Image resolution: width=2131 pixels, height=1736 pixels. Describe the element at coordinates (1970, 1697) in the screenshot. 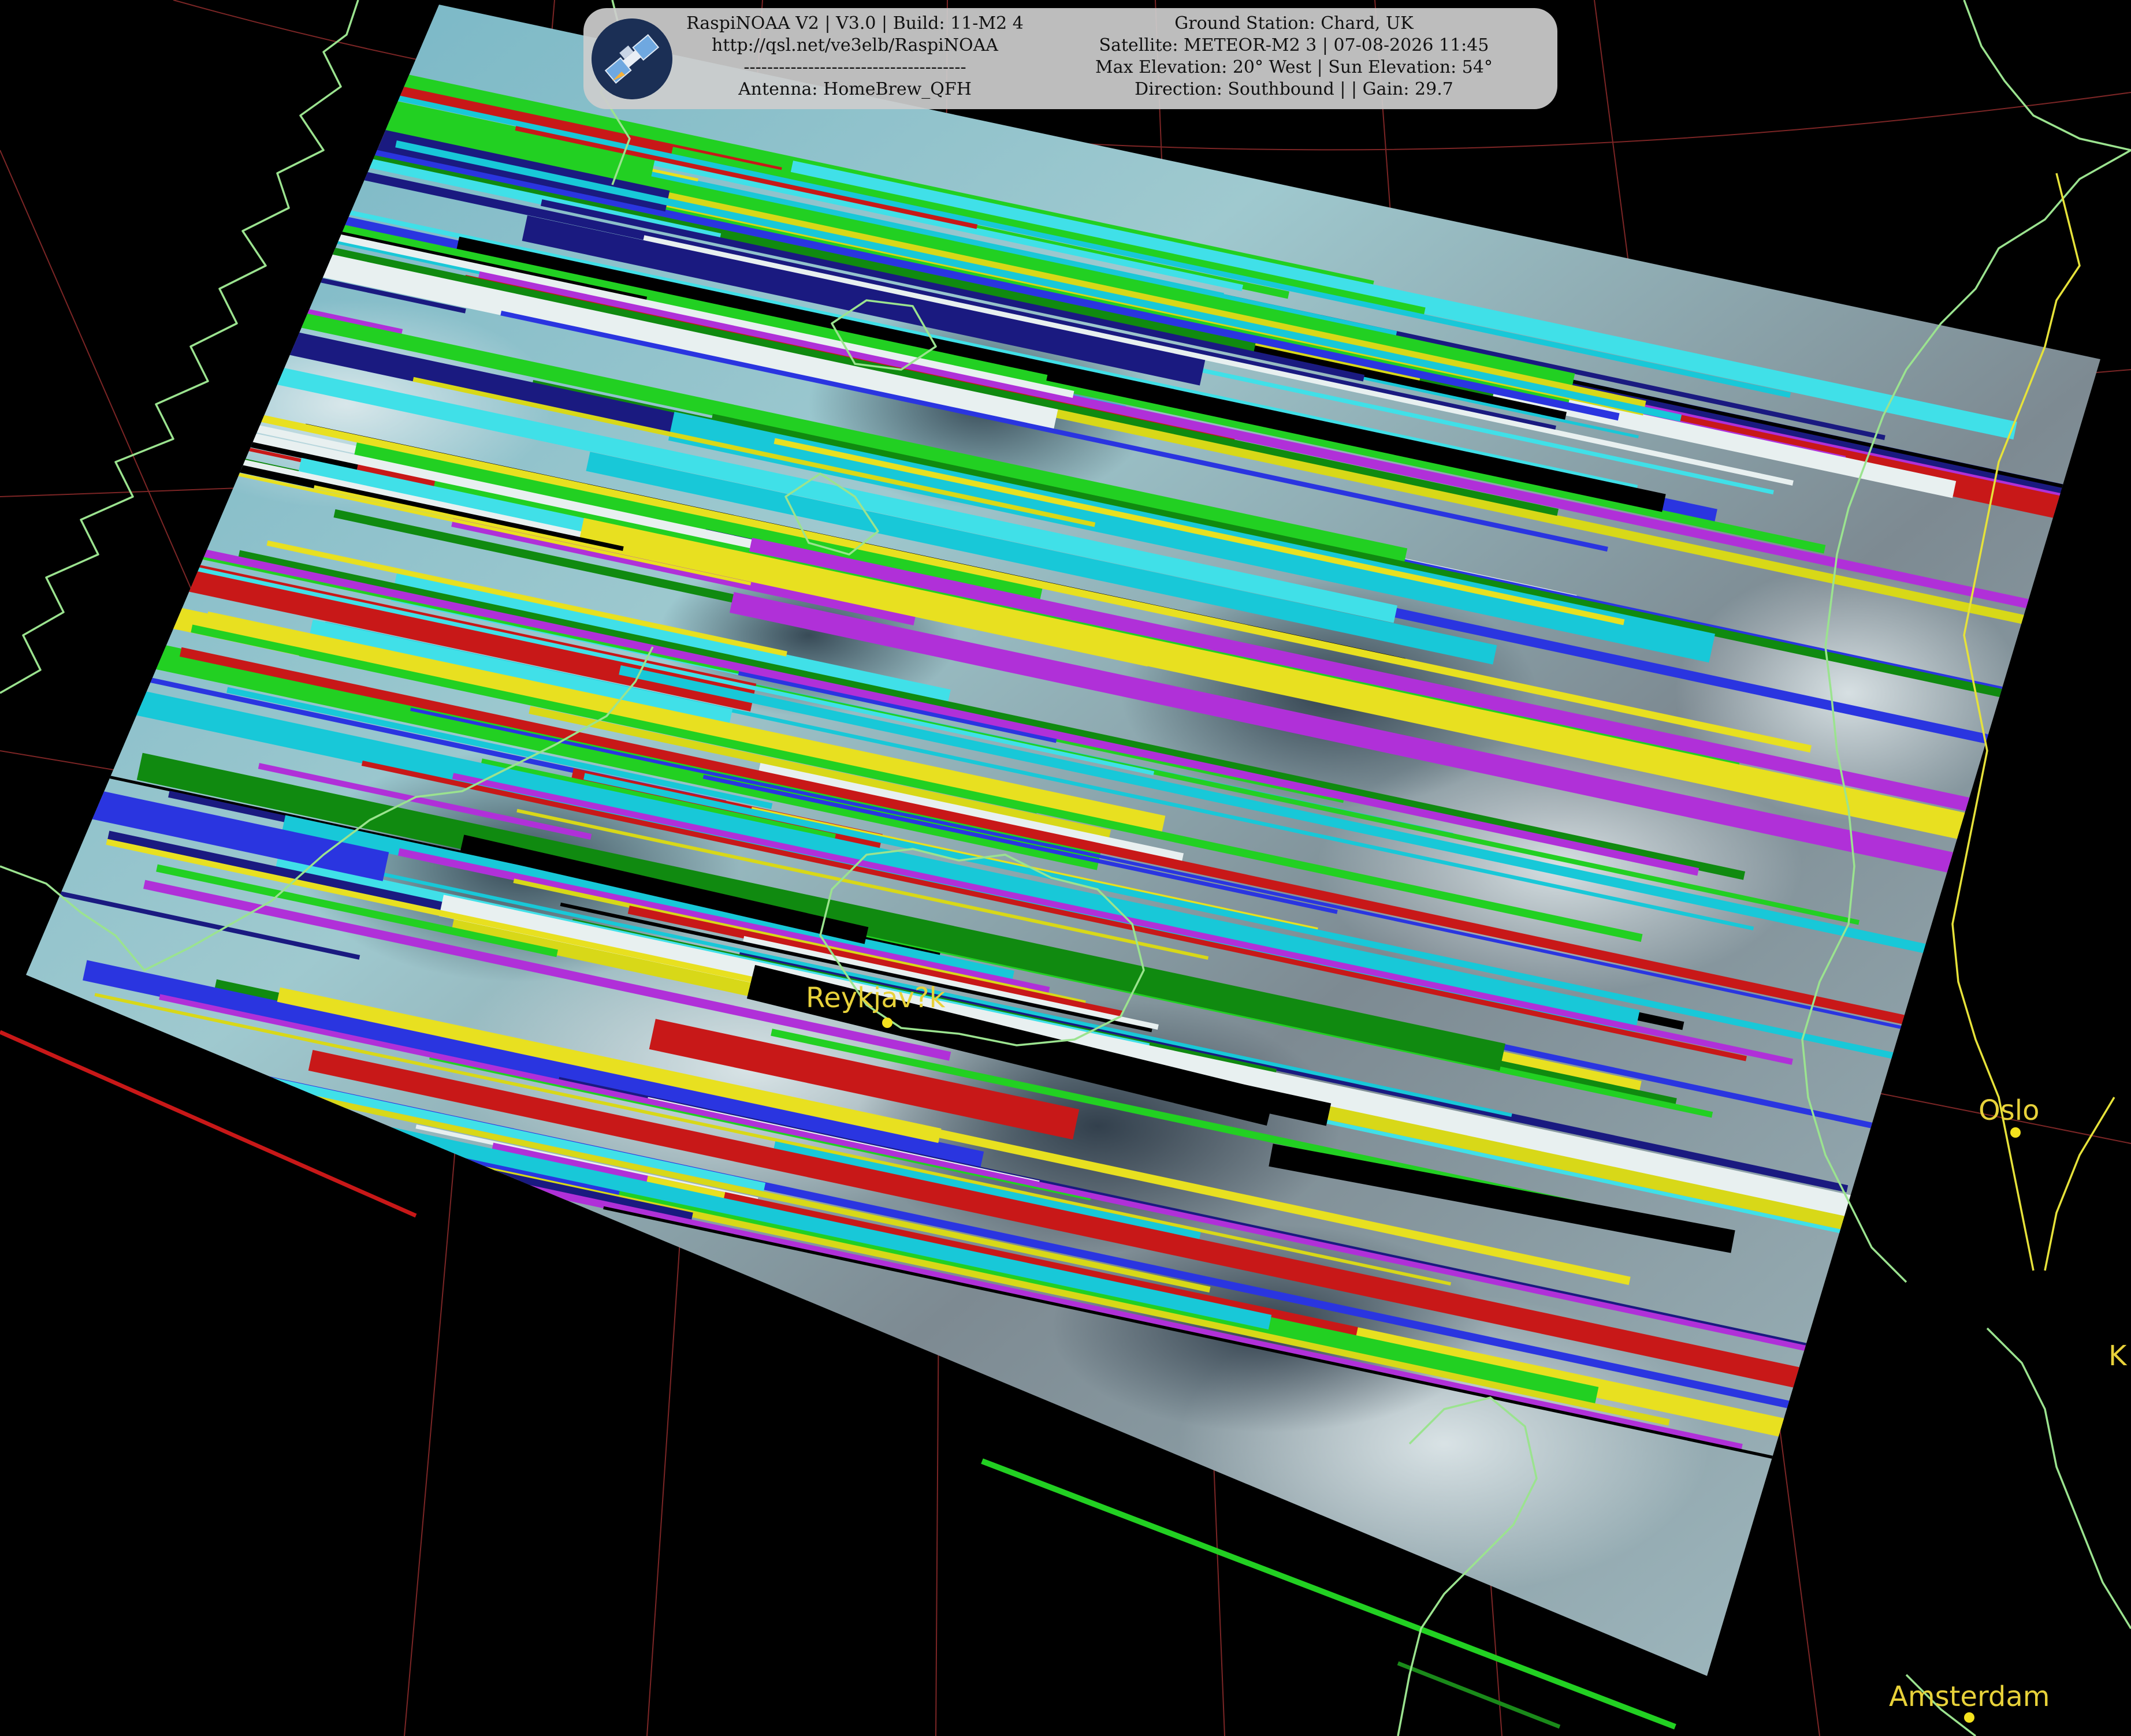

I see `city-label-amsterdam: Amsterdam` at that location.